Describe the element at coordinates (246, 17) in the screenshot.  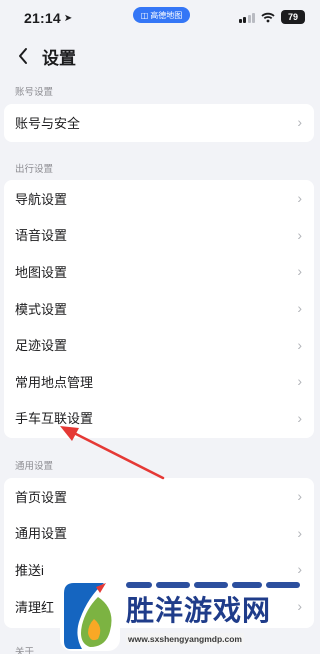
I see `cellular-signal-icon` at that location.